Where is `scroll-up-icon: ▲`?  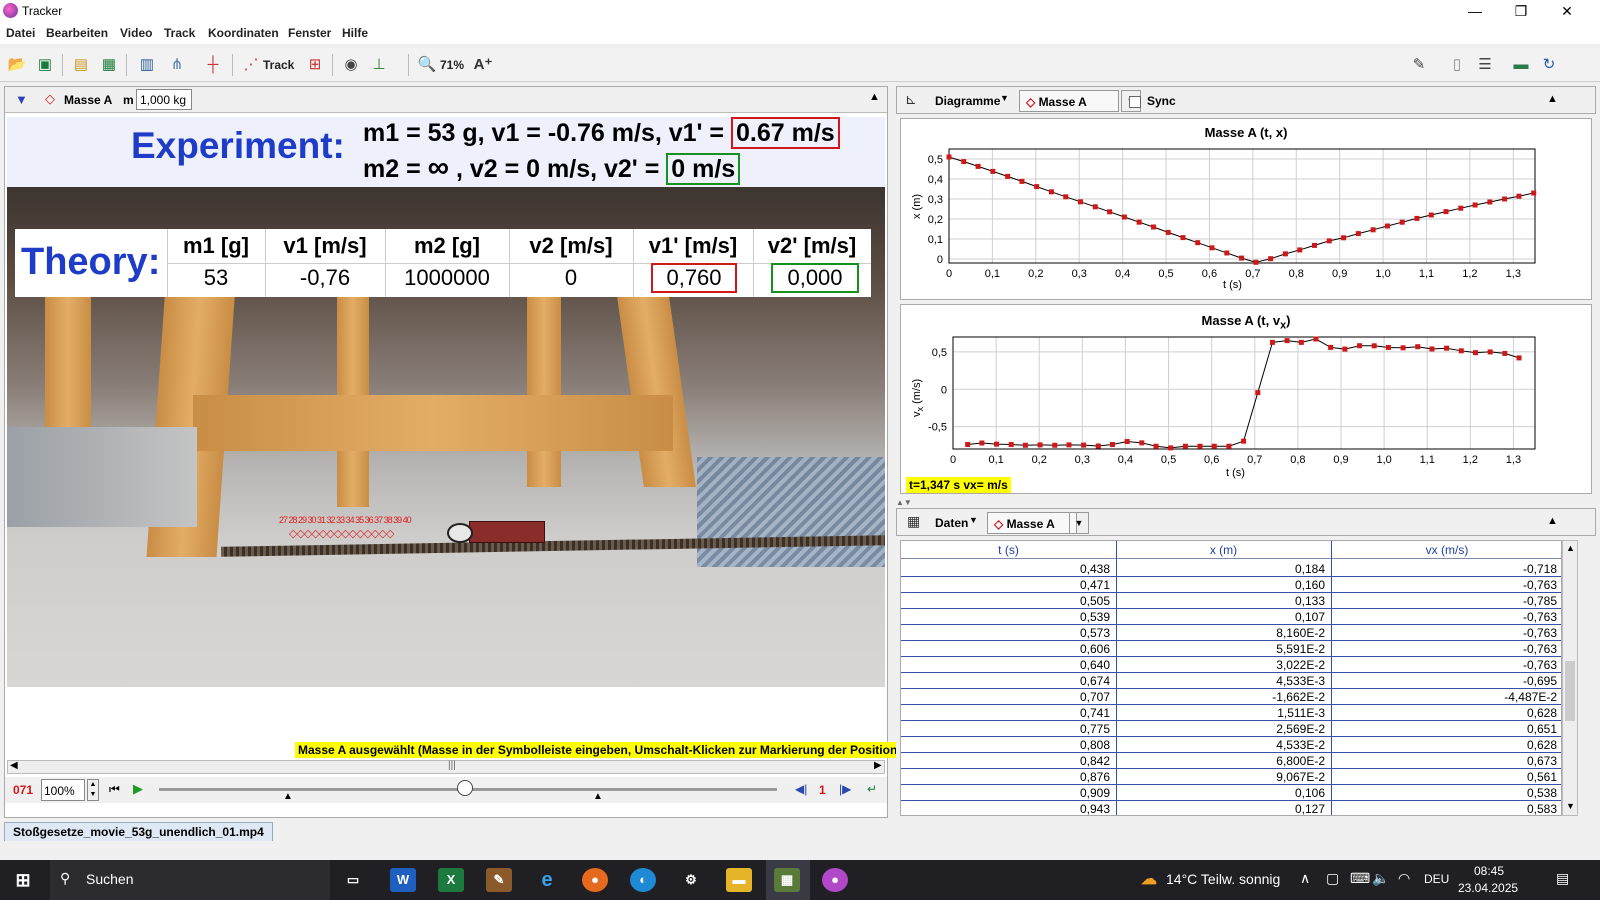
scroll-up-icon: ▲ is located at coordinates (1570, 548).